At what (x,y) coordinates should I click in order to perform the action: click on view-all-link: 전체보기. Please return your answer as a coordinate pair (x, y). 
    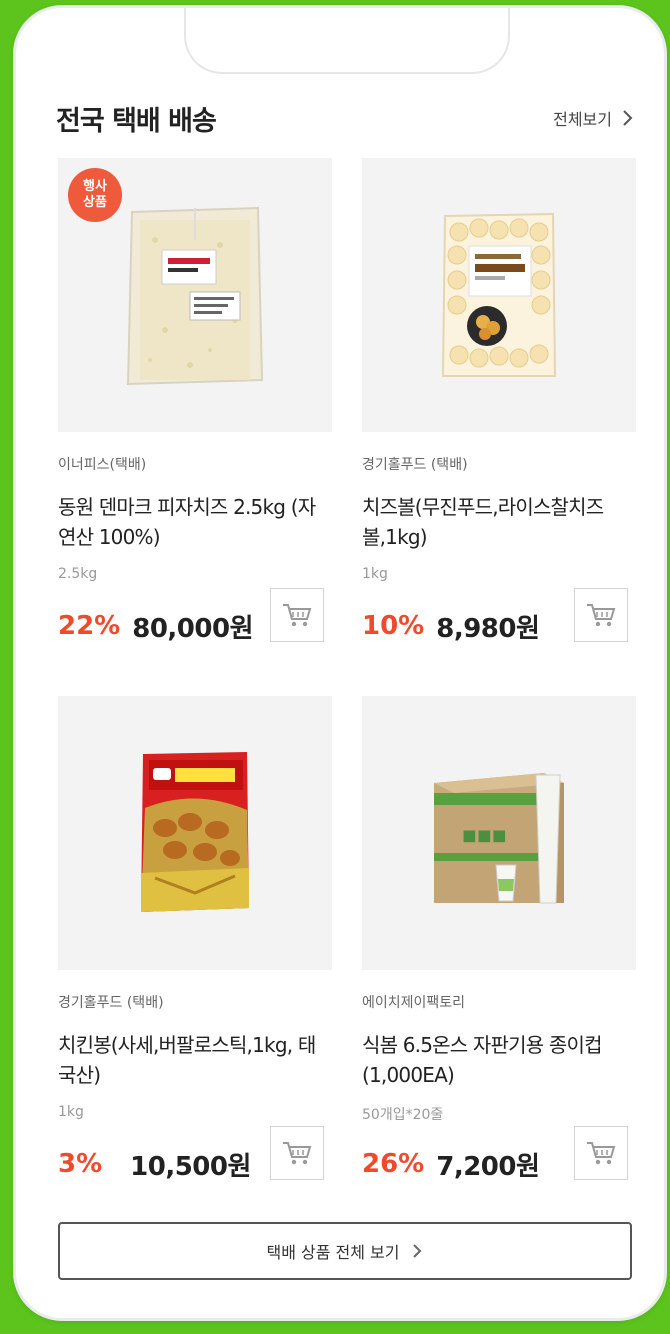
    Looking at the image, I should click on (593, 118).